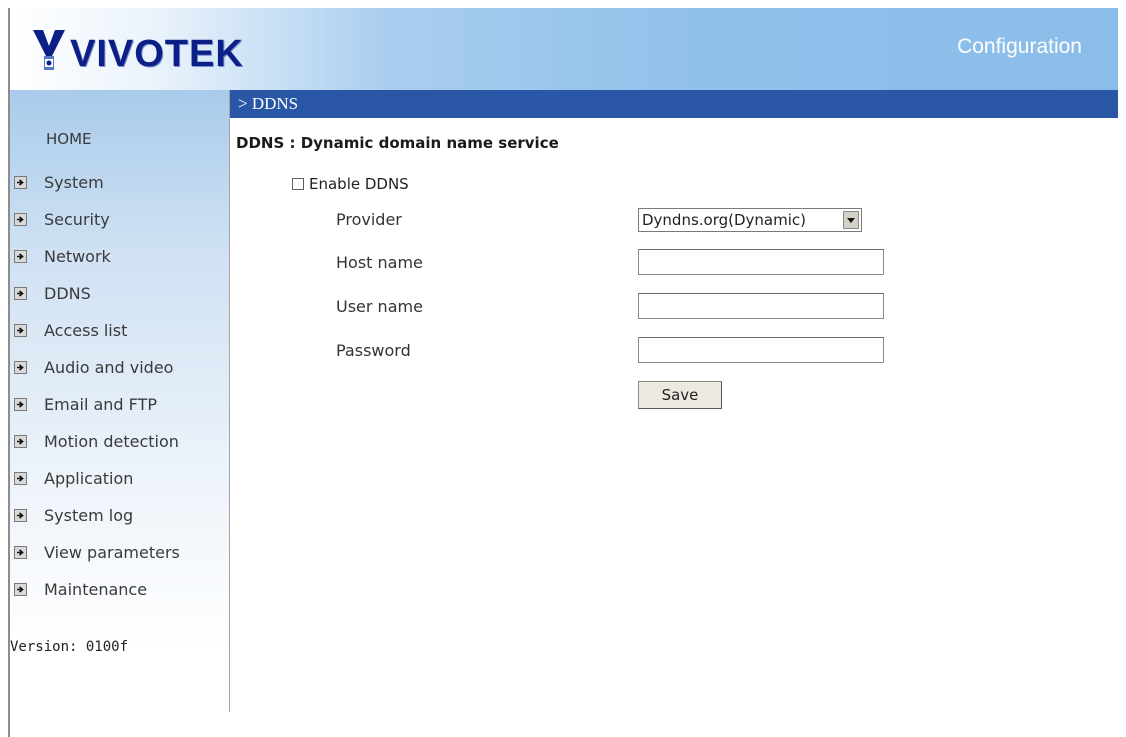 This screenshot has height=737, width=1126. I want to click on vivotek-logo: VIVOTEK, so click(137, 50).